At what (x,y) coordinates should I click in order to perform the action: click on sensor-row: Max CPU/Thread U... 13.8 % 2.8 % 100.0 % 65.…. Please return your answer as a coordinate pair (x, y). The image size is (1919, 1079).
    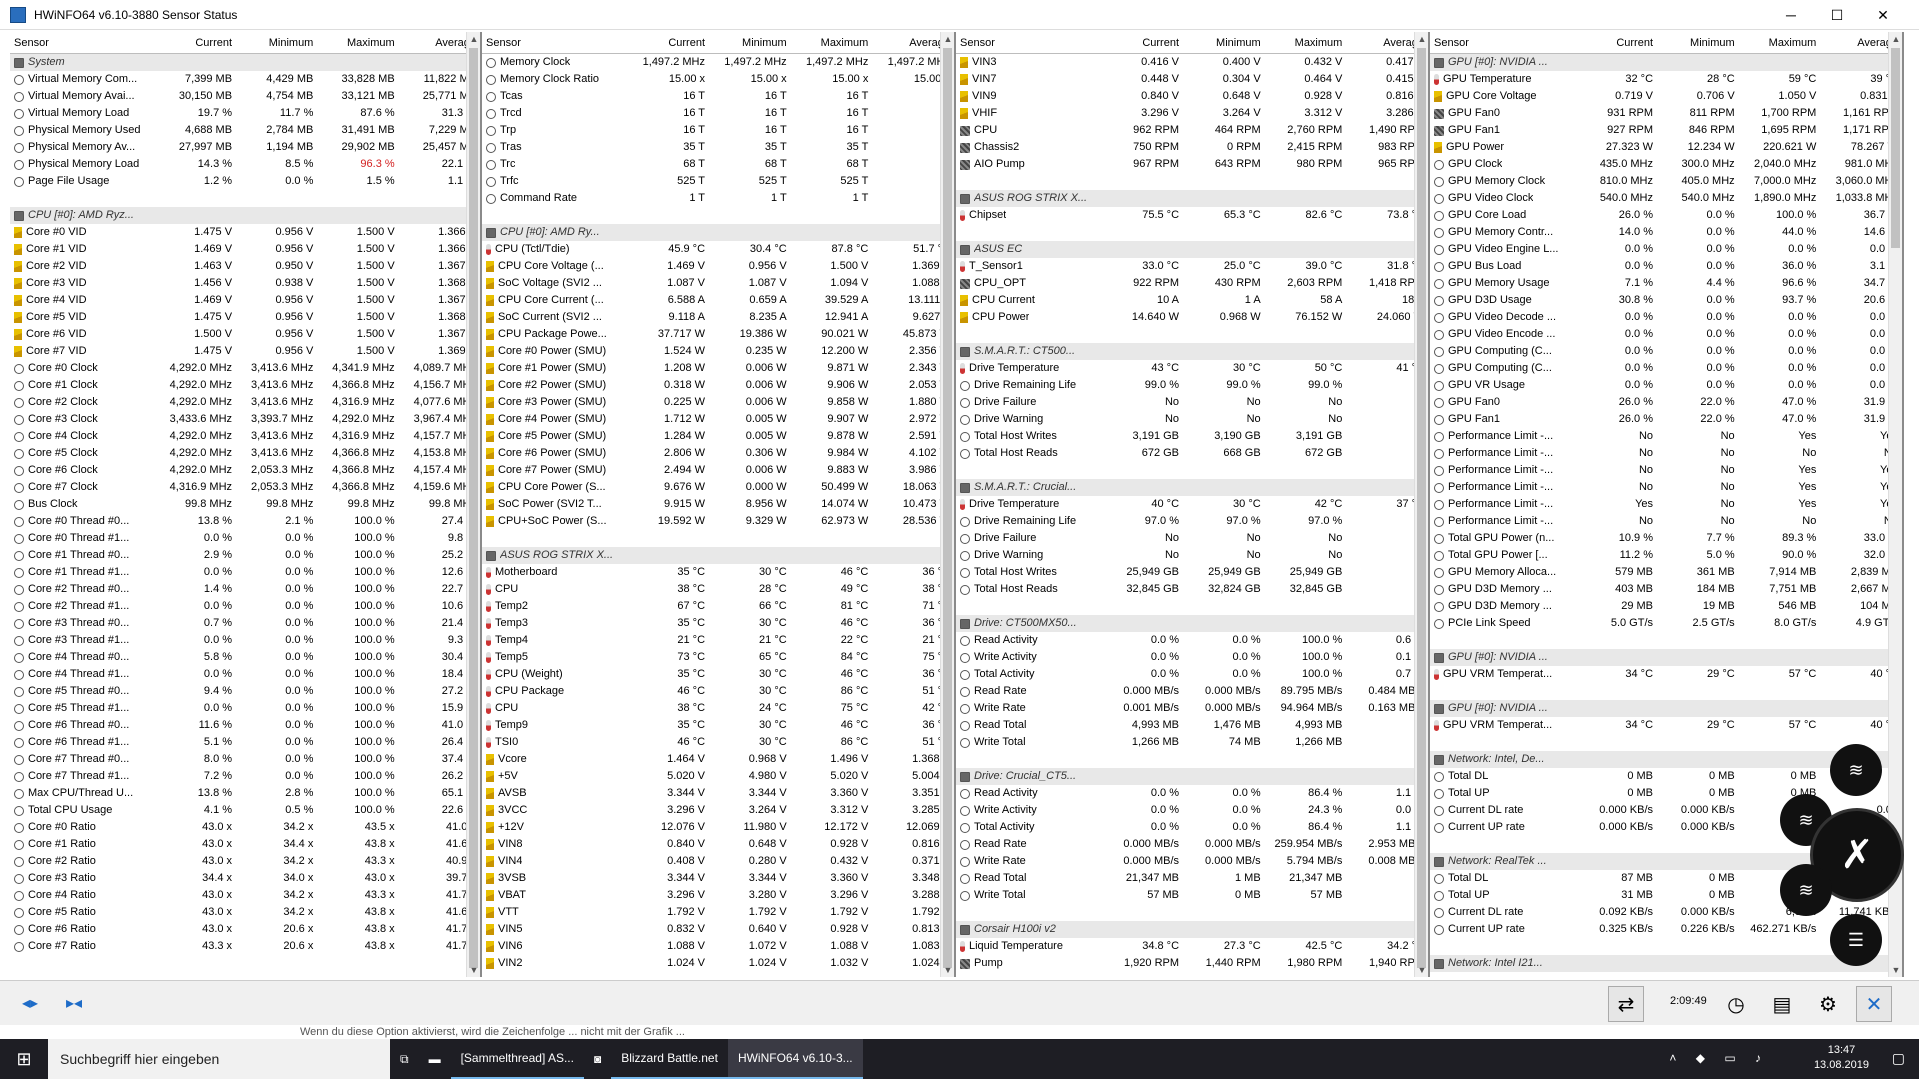
    Looking at the image, I should click on (245, 793).